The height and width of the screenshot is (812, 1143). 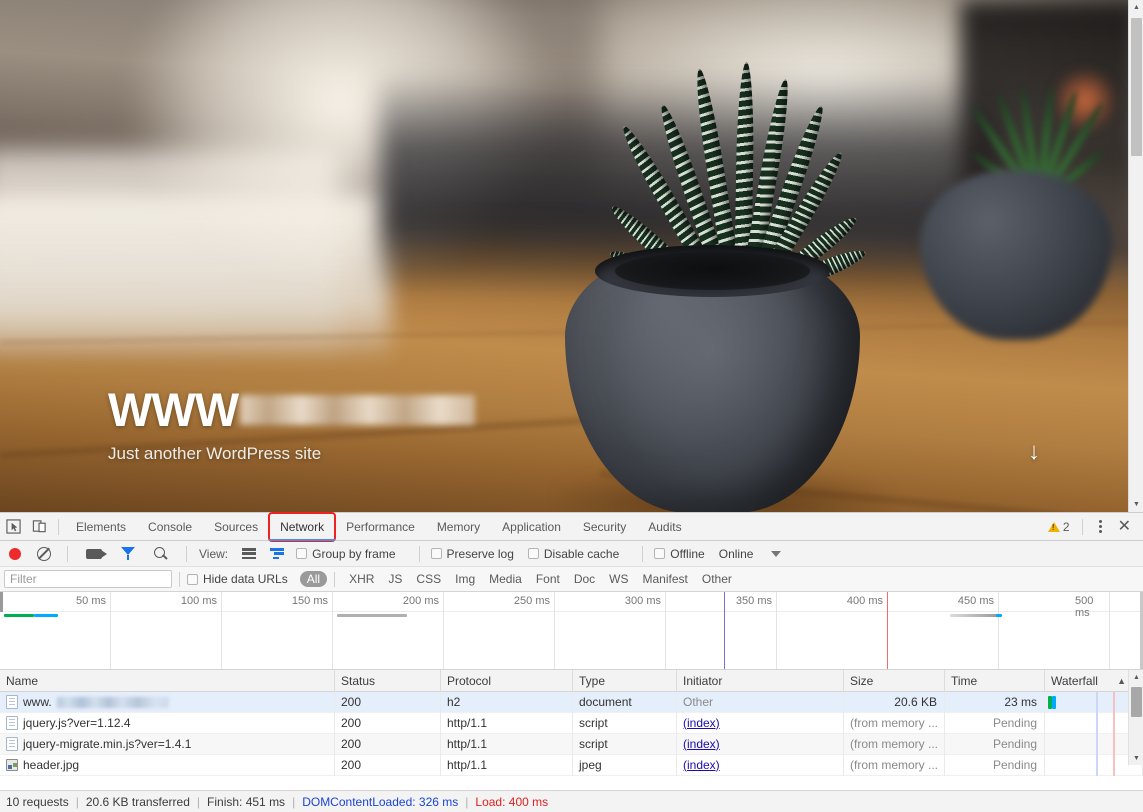 What do you see at coordinates (44, 553) in the screenshot?
I see `clear-icon` at bounding box center [44, 553].